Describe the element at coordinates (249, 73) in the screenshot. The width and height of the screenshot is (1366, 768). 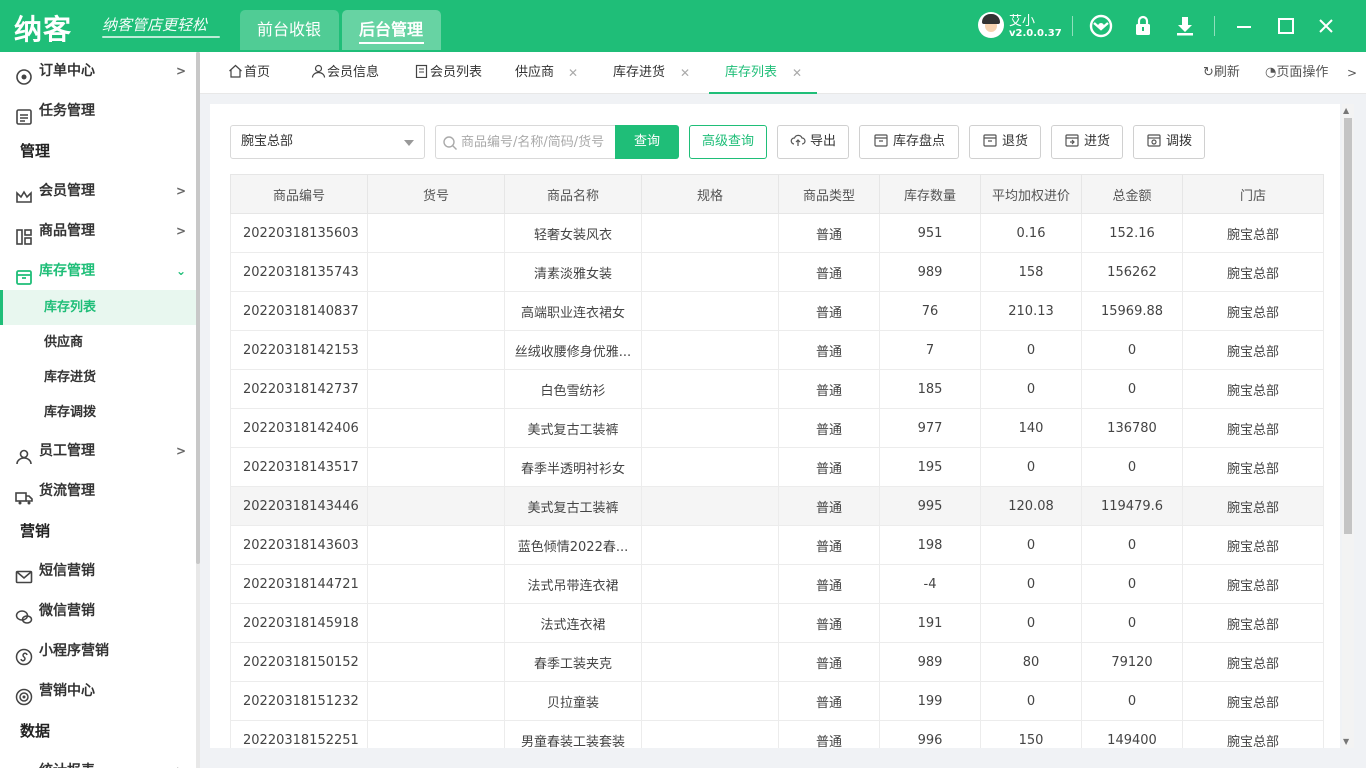
I see `tab-home: 首页` at that location.